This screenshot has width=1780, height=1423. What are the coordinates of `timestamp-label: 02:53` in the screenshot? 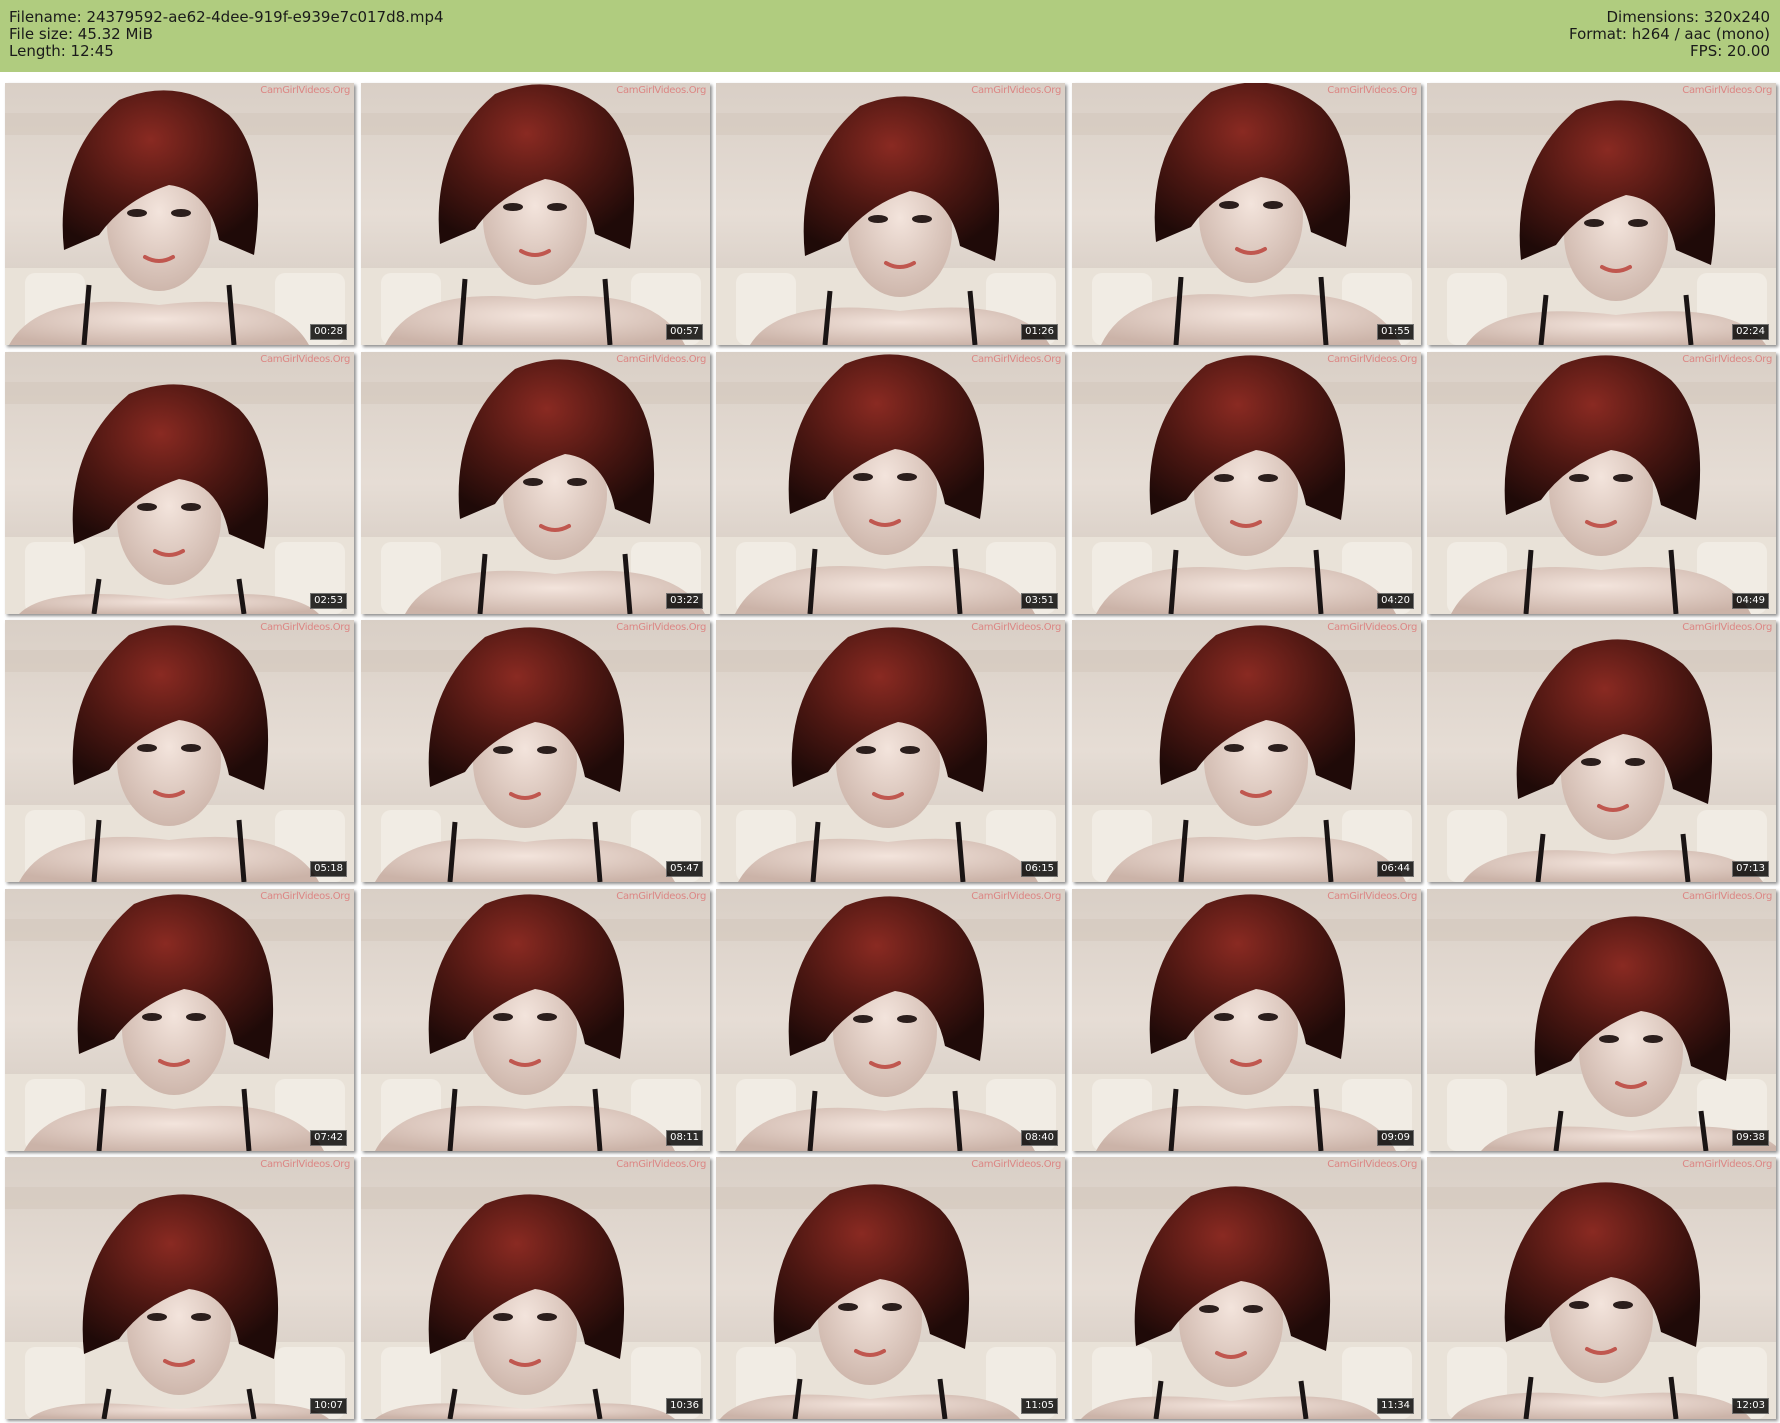 It's located at (328, 601).